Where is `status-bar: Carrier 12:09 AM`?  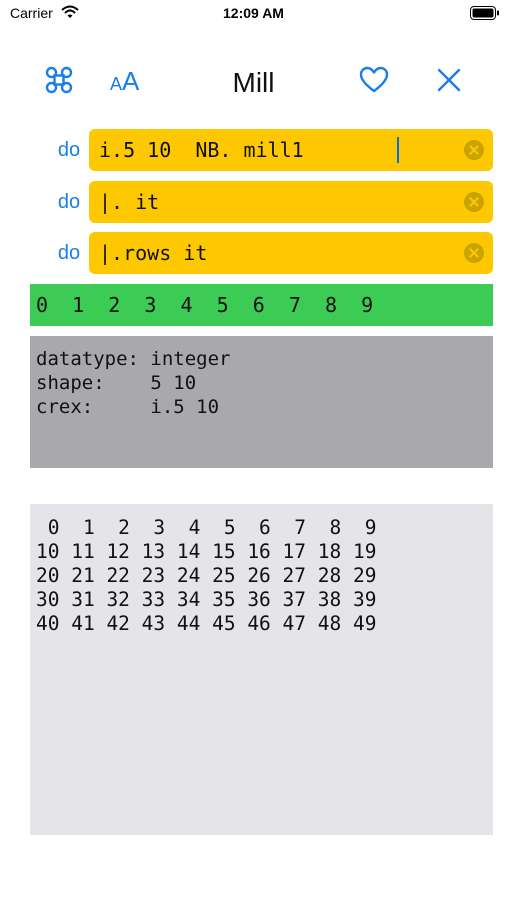 status-bar: Carrier 12:09 AM is located at coordinates (253, 15).